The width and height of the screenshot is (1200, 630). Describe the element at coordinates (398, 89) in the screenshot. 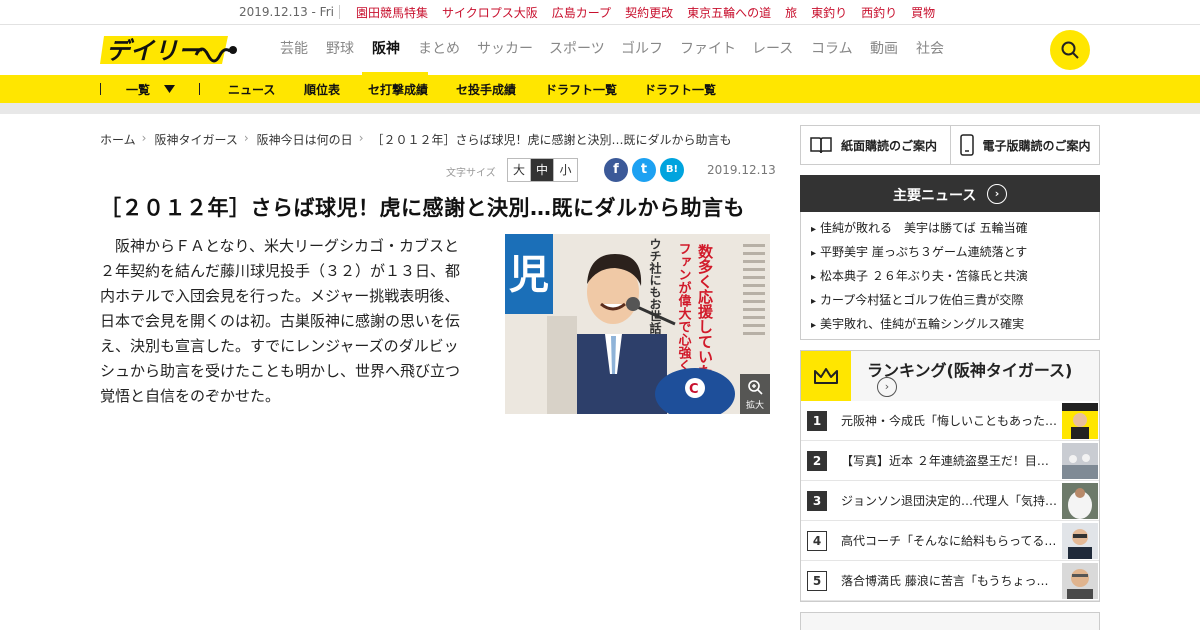

I see `subnav-batting-stats: セ打撃成績` at that location.